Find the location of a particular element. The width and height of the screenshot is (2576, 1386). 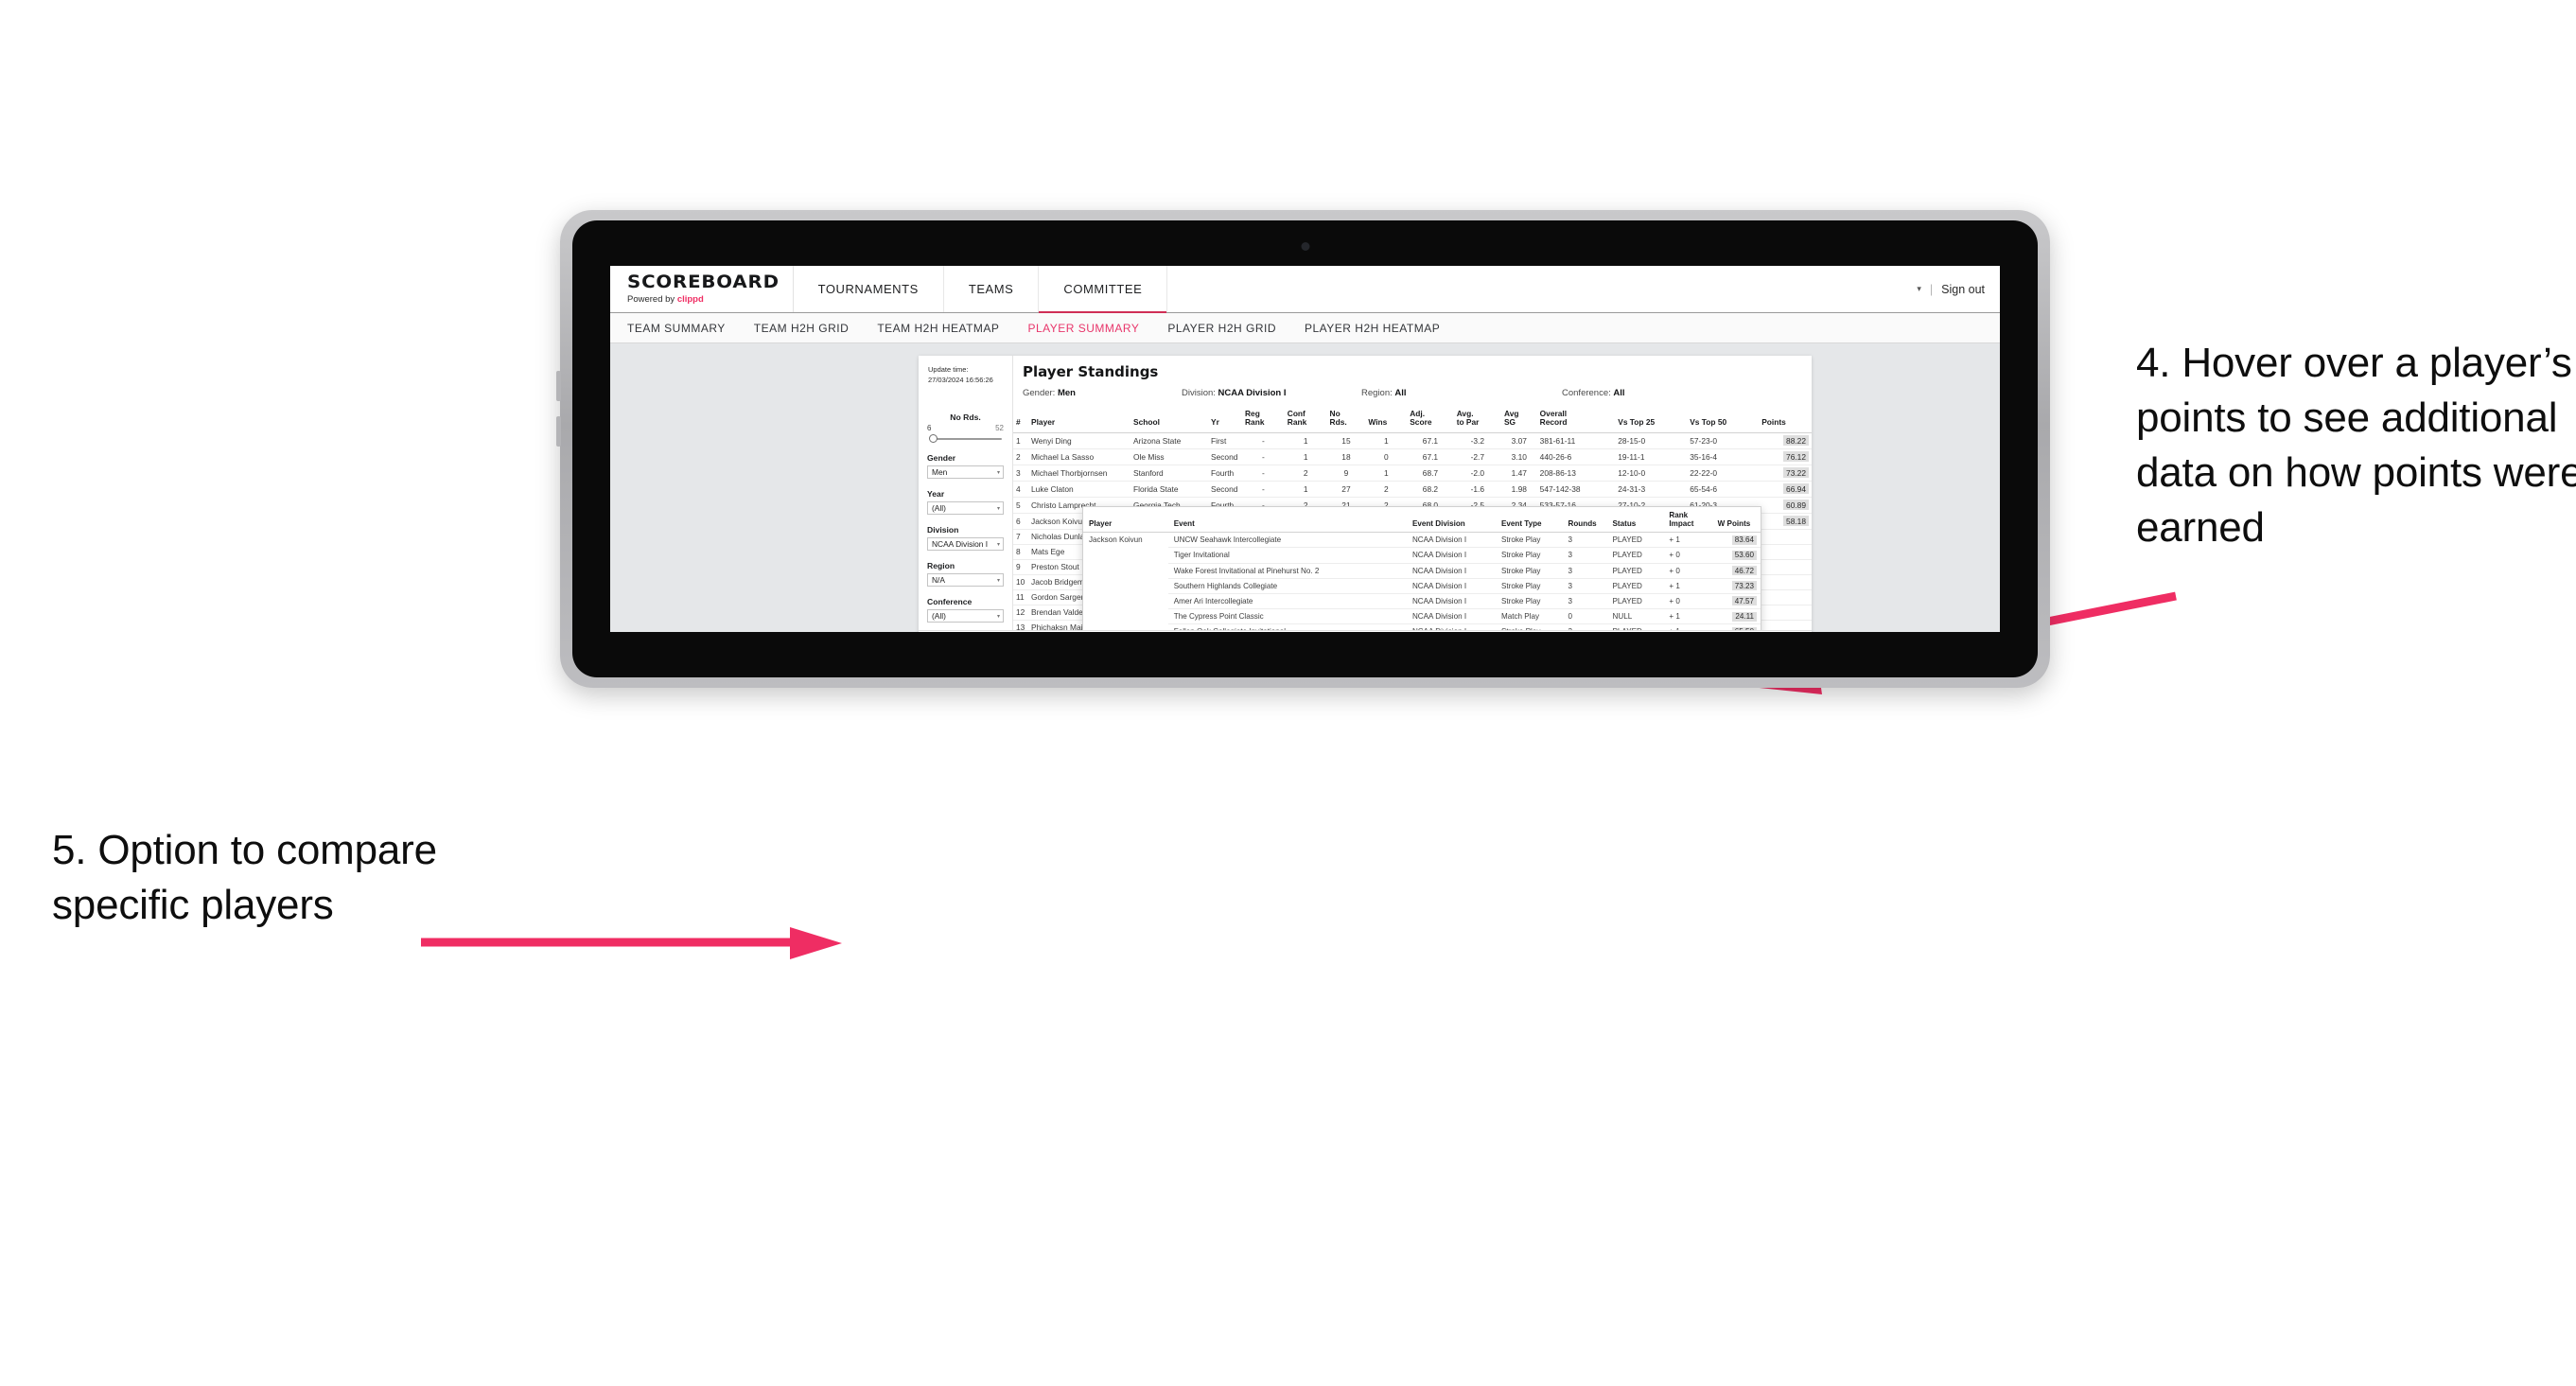

col-wins: Wins is located at coordinates (1386, 420).